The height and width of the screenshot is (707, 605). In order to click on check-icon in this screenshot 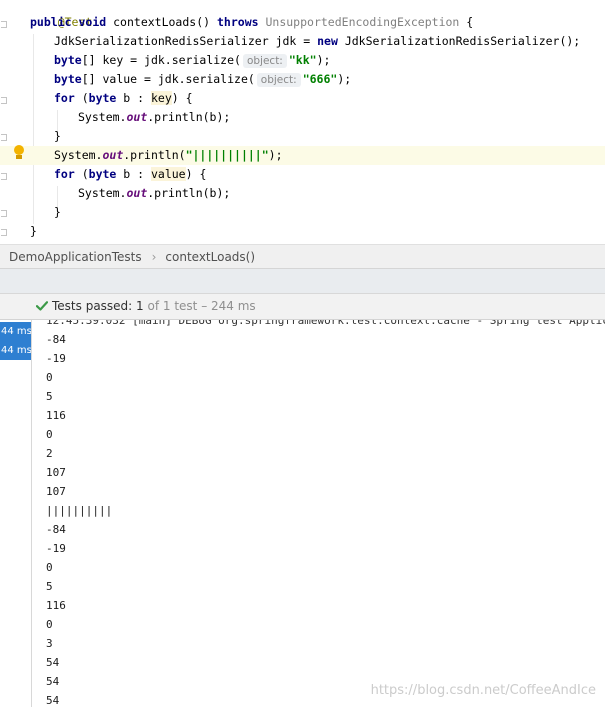, I will do `click(42, 306)`.